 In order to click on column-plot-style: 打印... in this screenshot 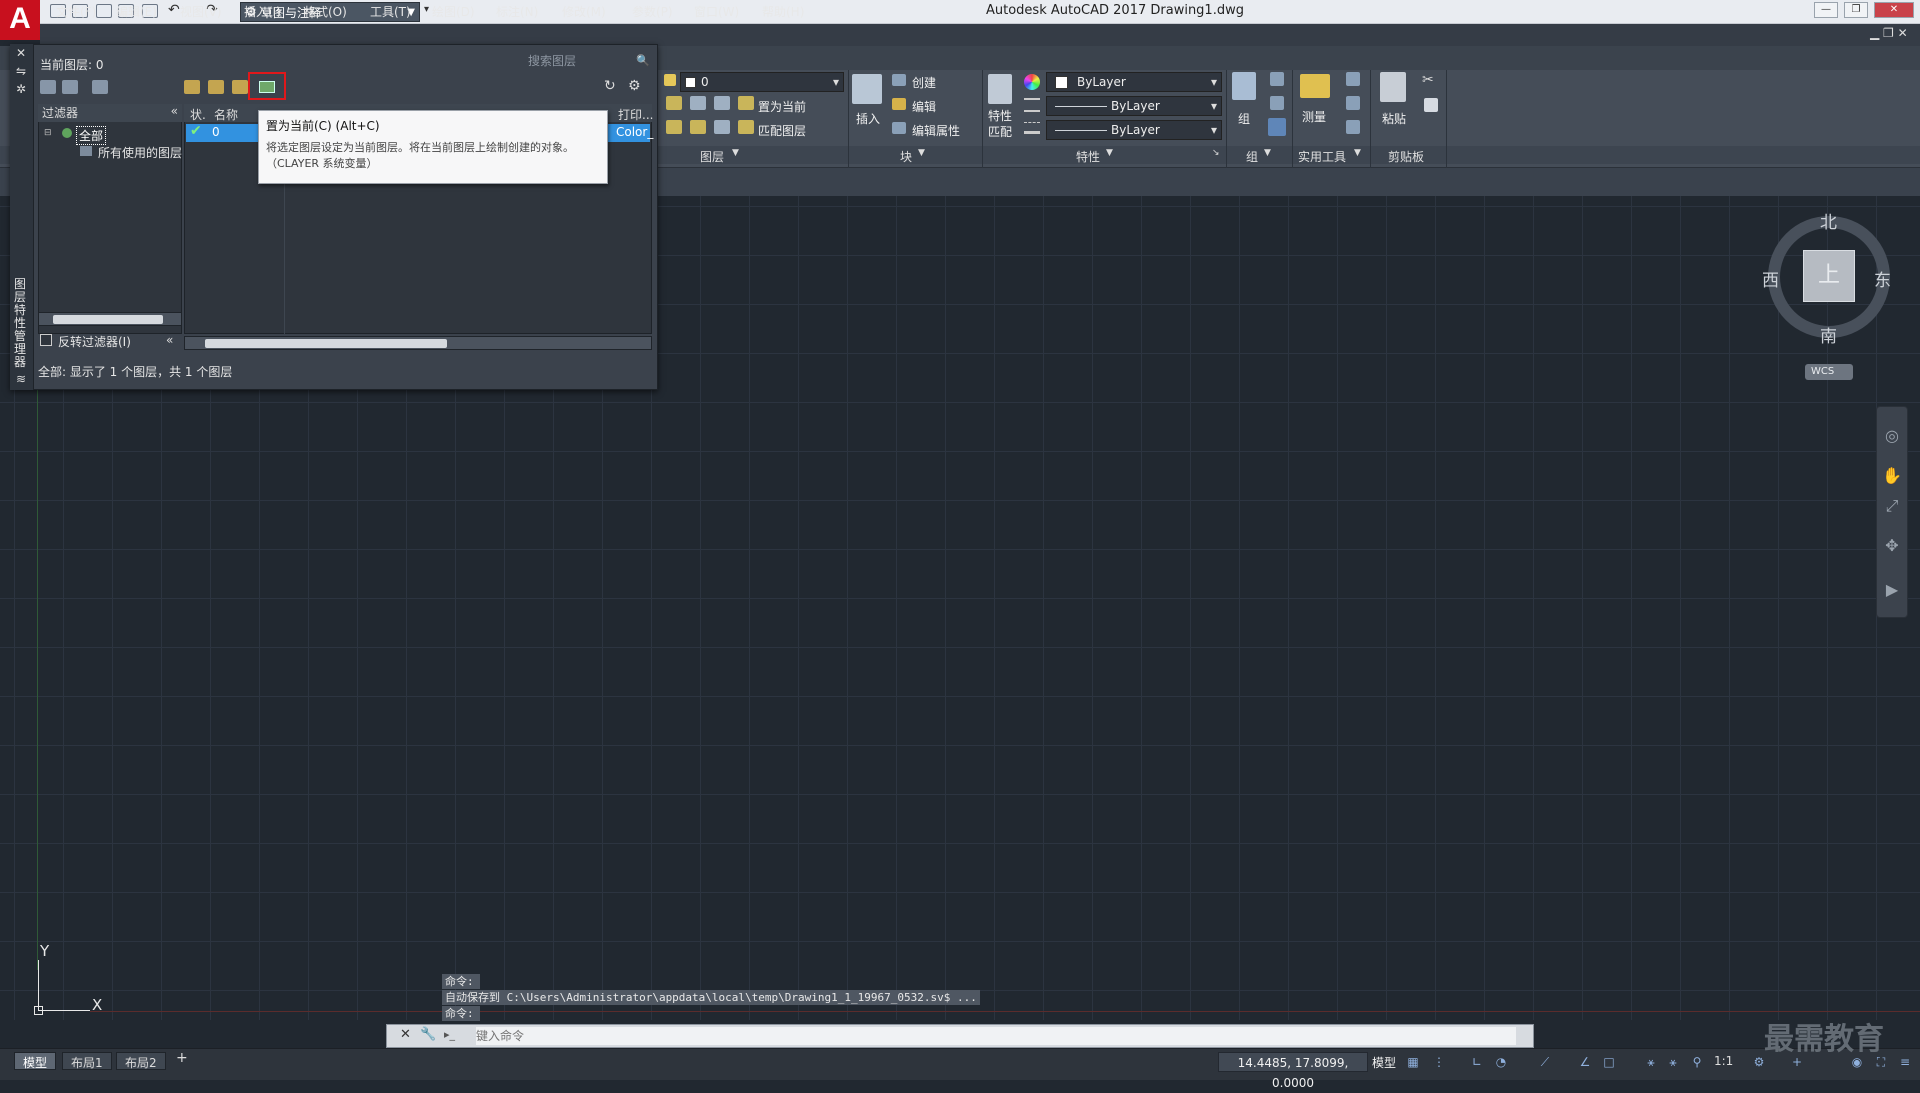, I will do `click(635, 114)`.